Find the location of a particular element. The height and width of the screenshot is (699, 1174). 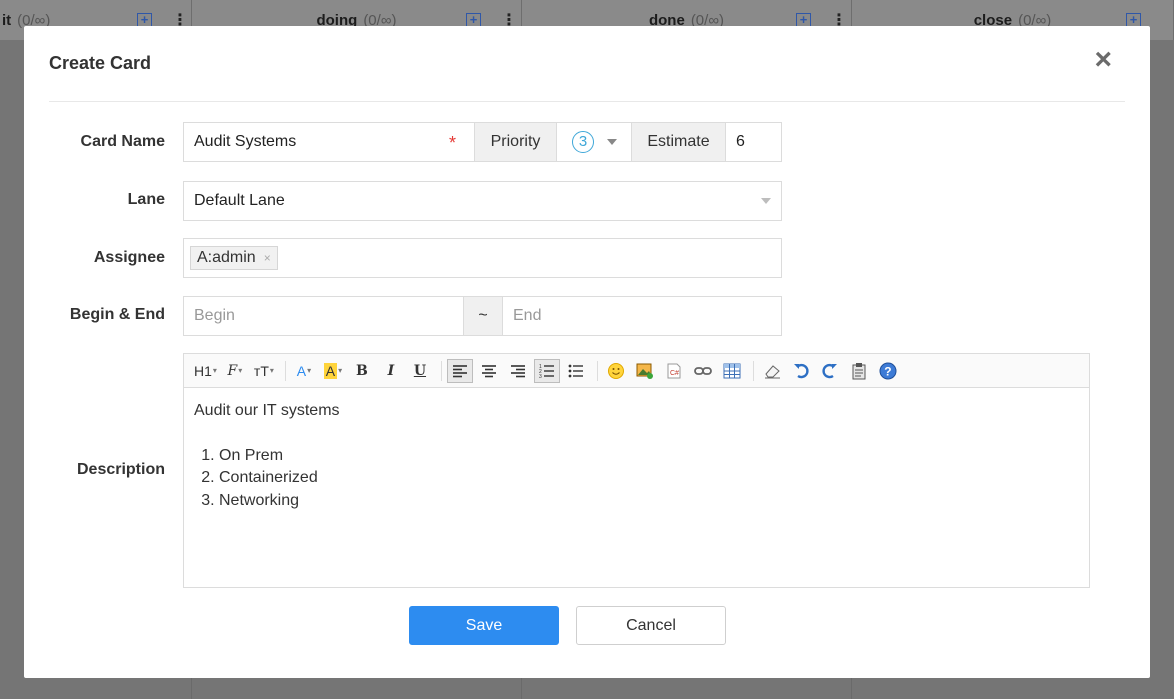

assignee-label: Assignee is located at coordinates (129, 257).